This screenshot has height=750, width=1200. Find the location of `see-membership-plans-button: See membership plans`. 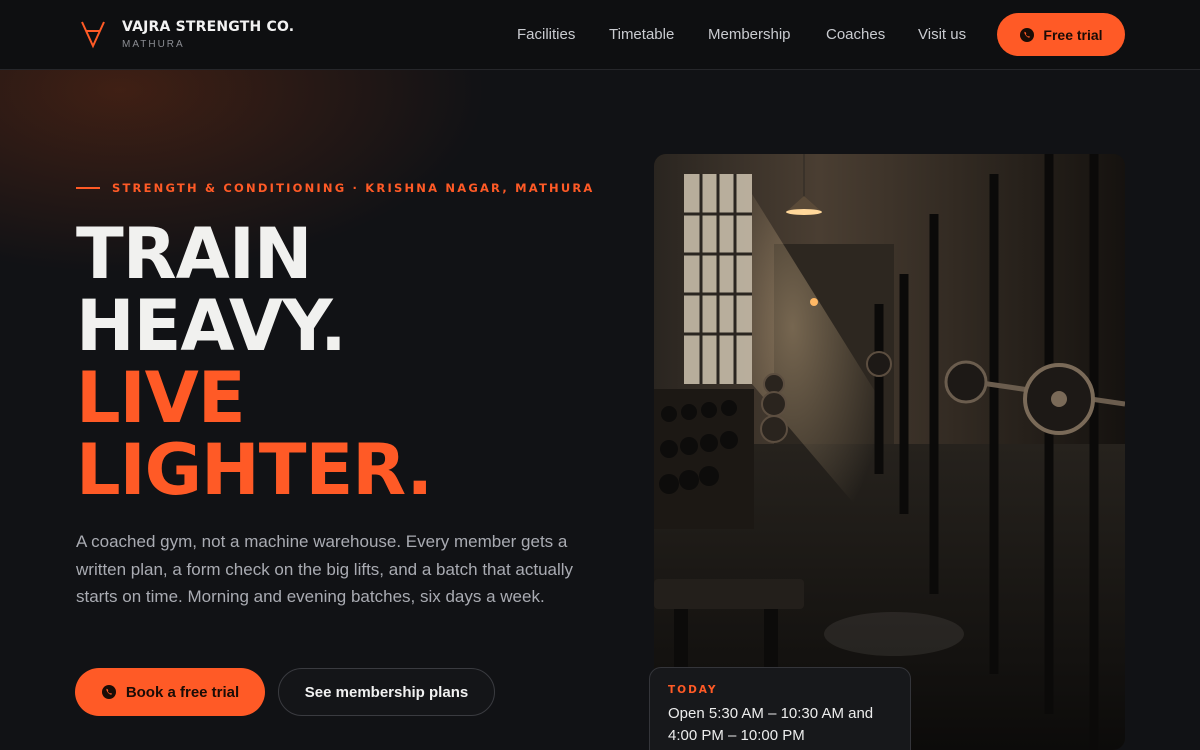

see-membership-plans-button: See membership plans is located at coordinates (386, 692).